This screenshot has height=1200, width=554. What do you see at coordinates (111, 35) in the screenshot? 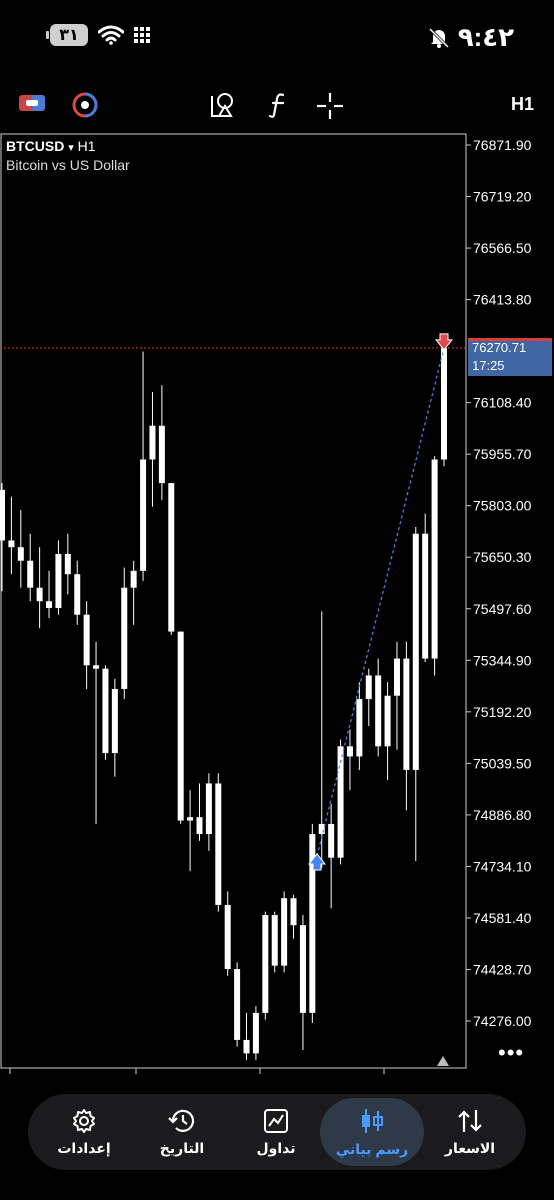
I see `wifi-icon` at bounding box center [111, 35].